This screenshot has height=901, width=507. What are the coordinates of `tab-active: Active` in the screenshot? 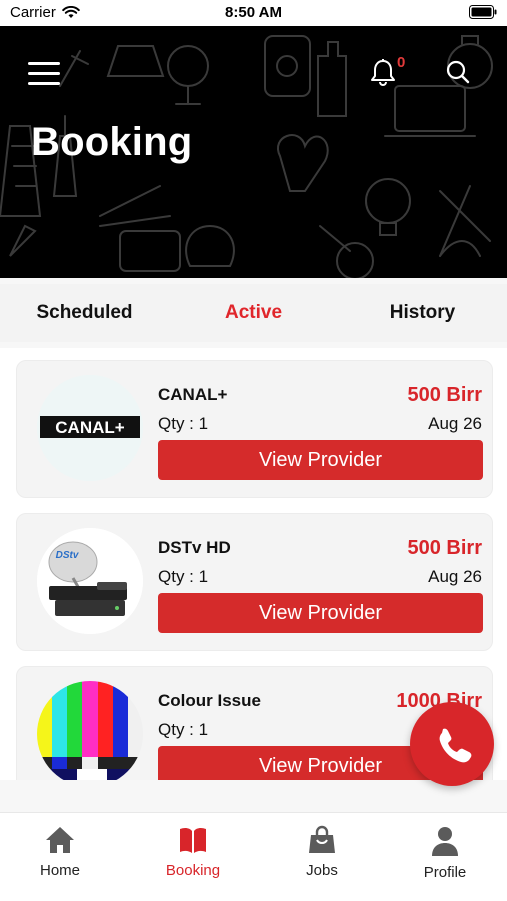 It's located at (253, 313).